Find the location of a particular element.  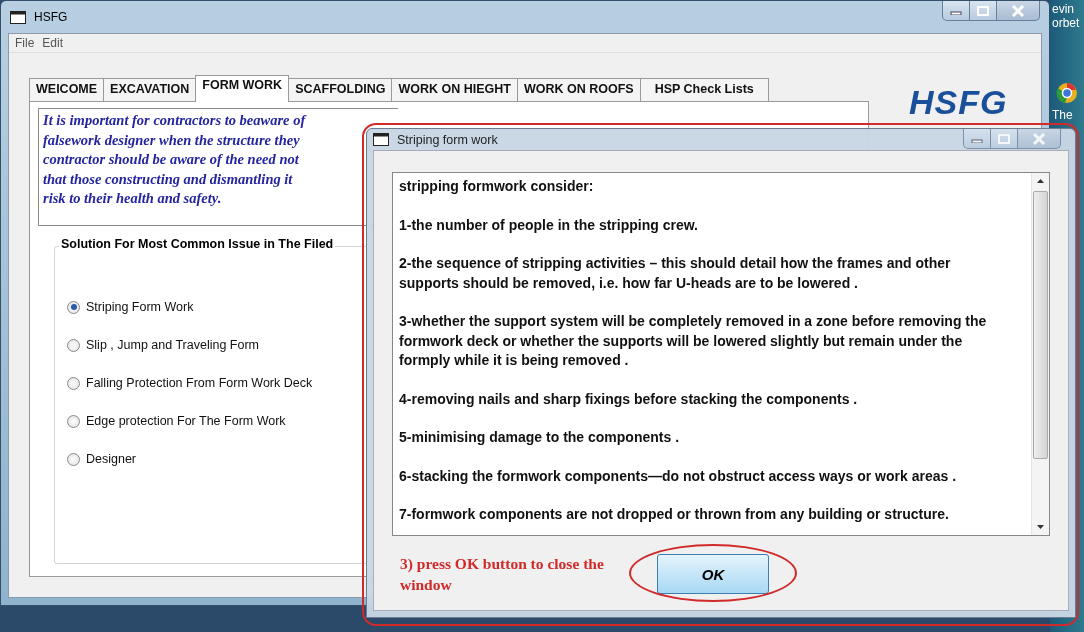

radio-label: Slip , Jump and Traveling Form is located at coordinates (172, 345).